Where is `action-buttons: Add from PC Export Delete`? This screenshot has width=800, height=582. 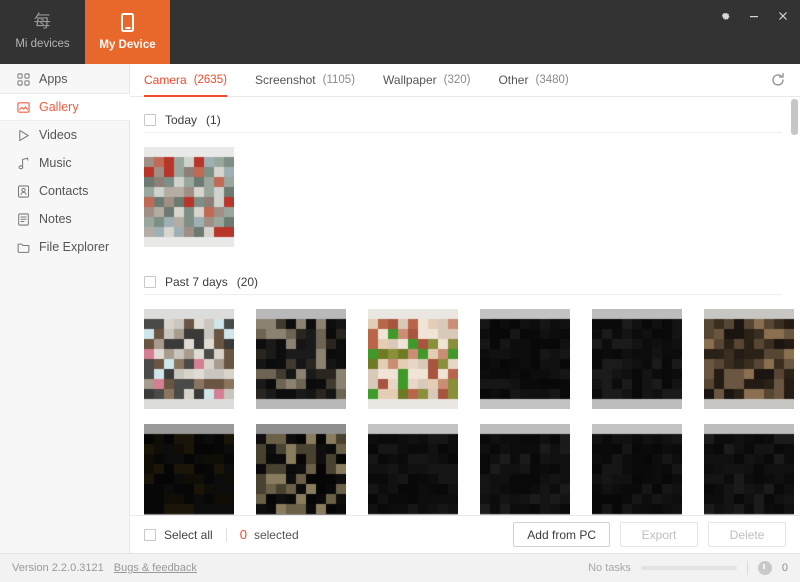 action-buttons: Add from PC Export Delete is located at coordinates (649, 534).